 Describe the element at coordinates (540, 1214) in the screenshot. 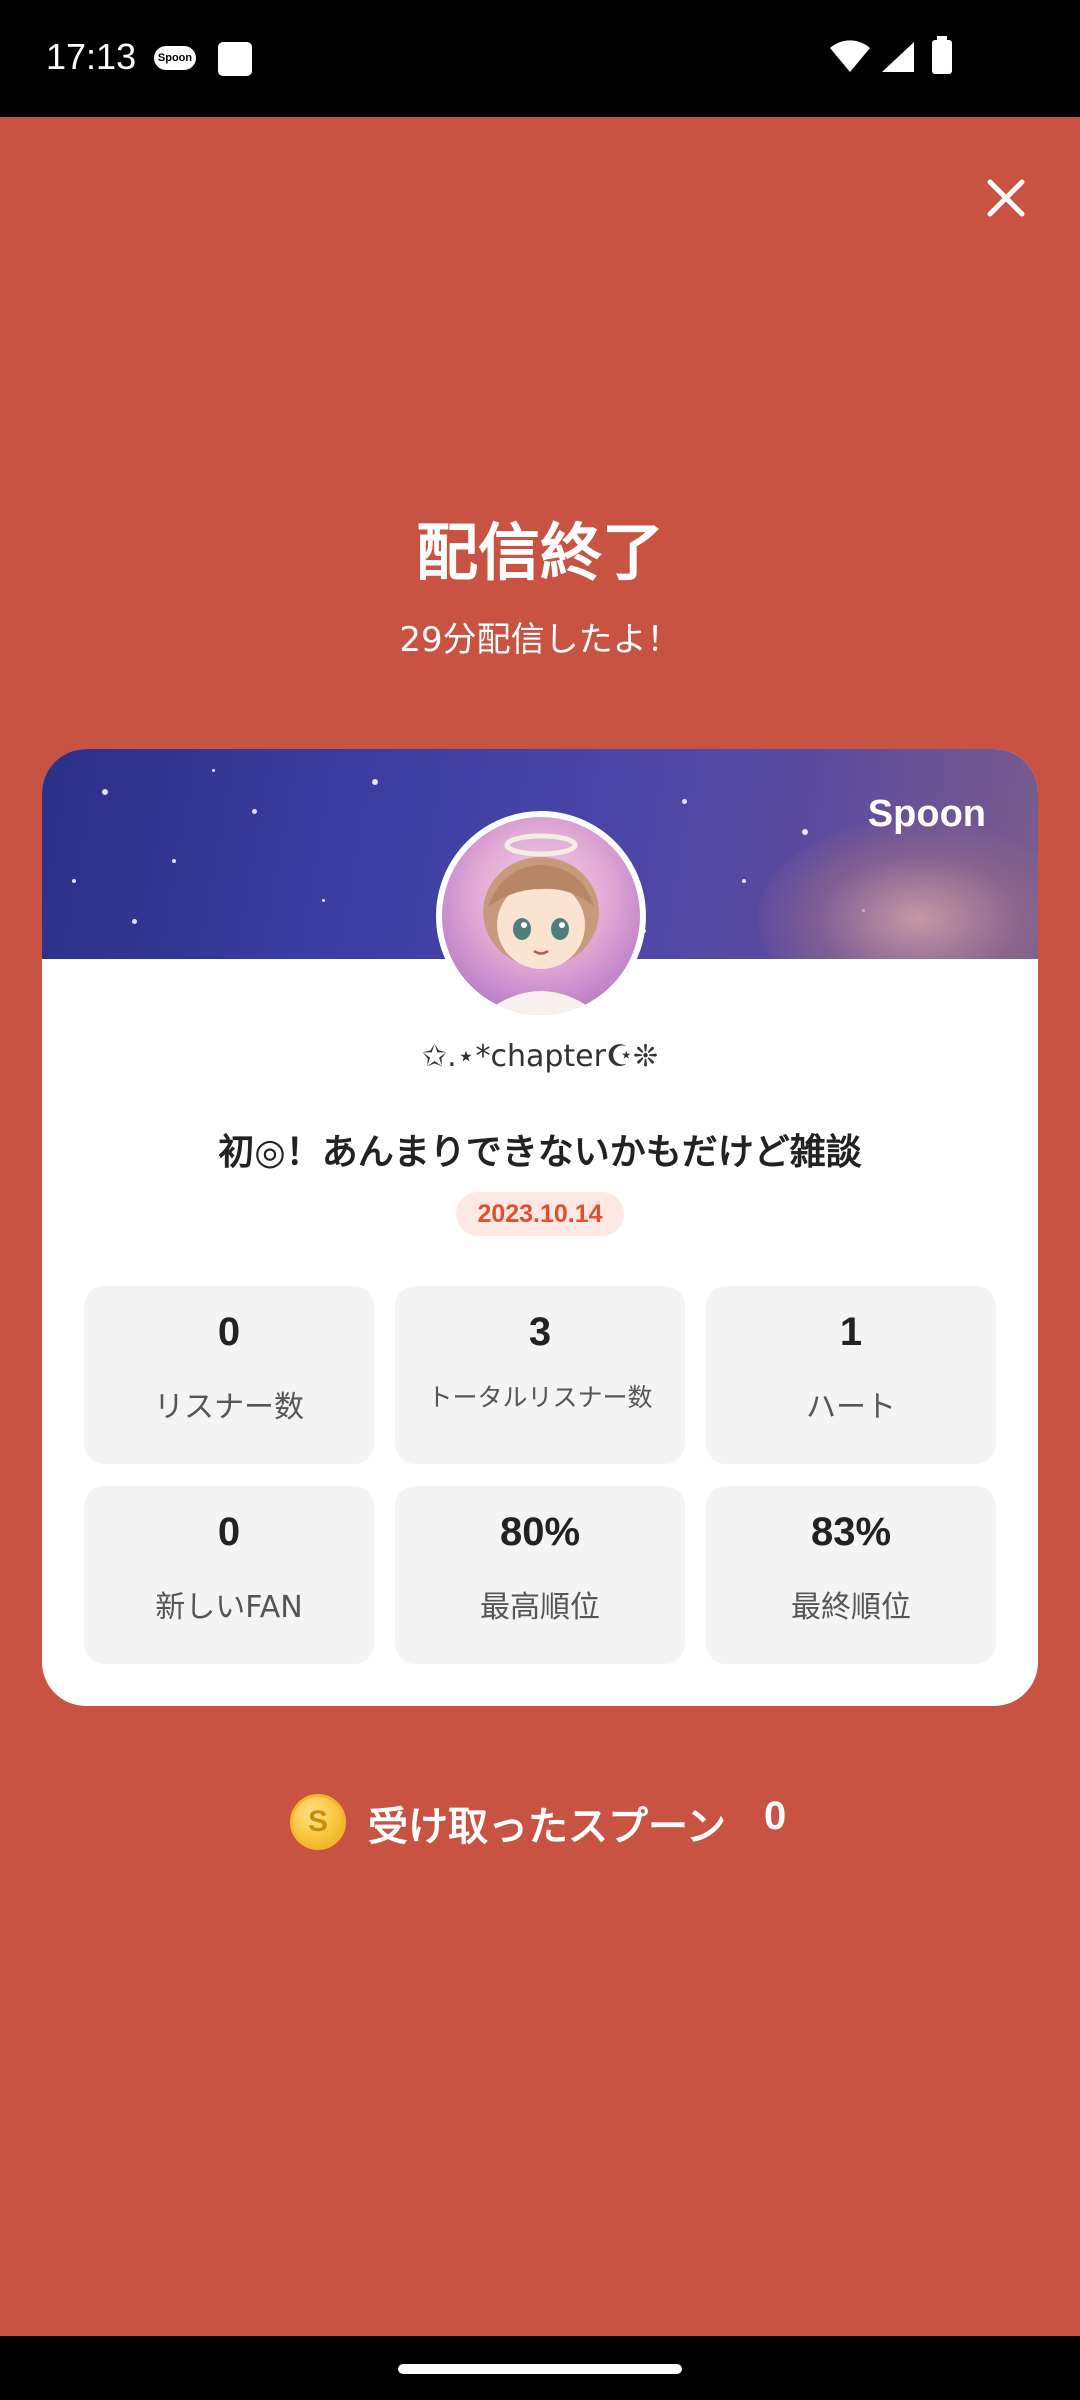

I see `date-badge: 2023.10.14` at that location.